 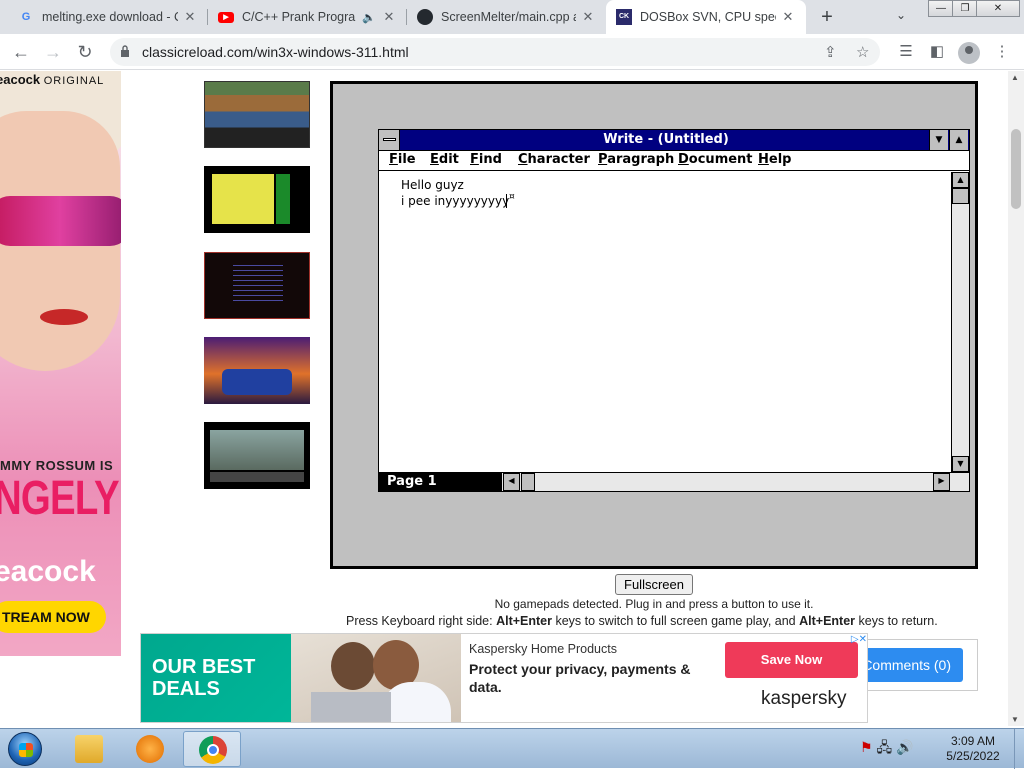 I want to click on taskbar-explorer, so click(x=89, y=749).